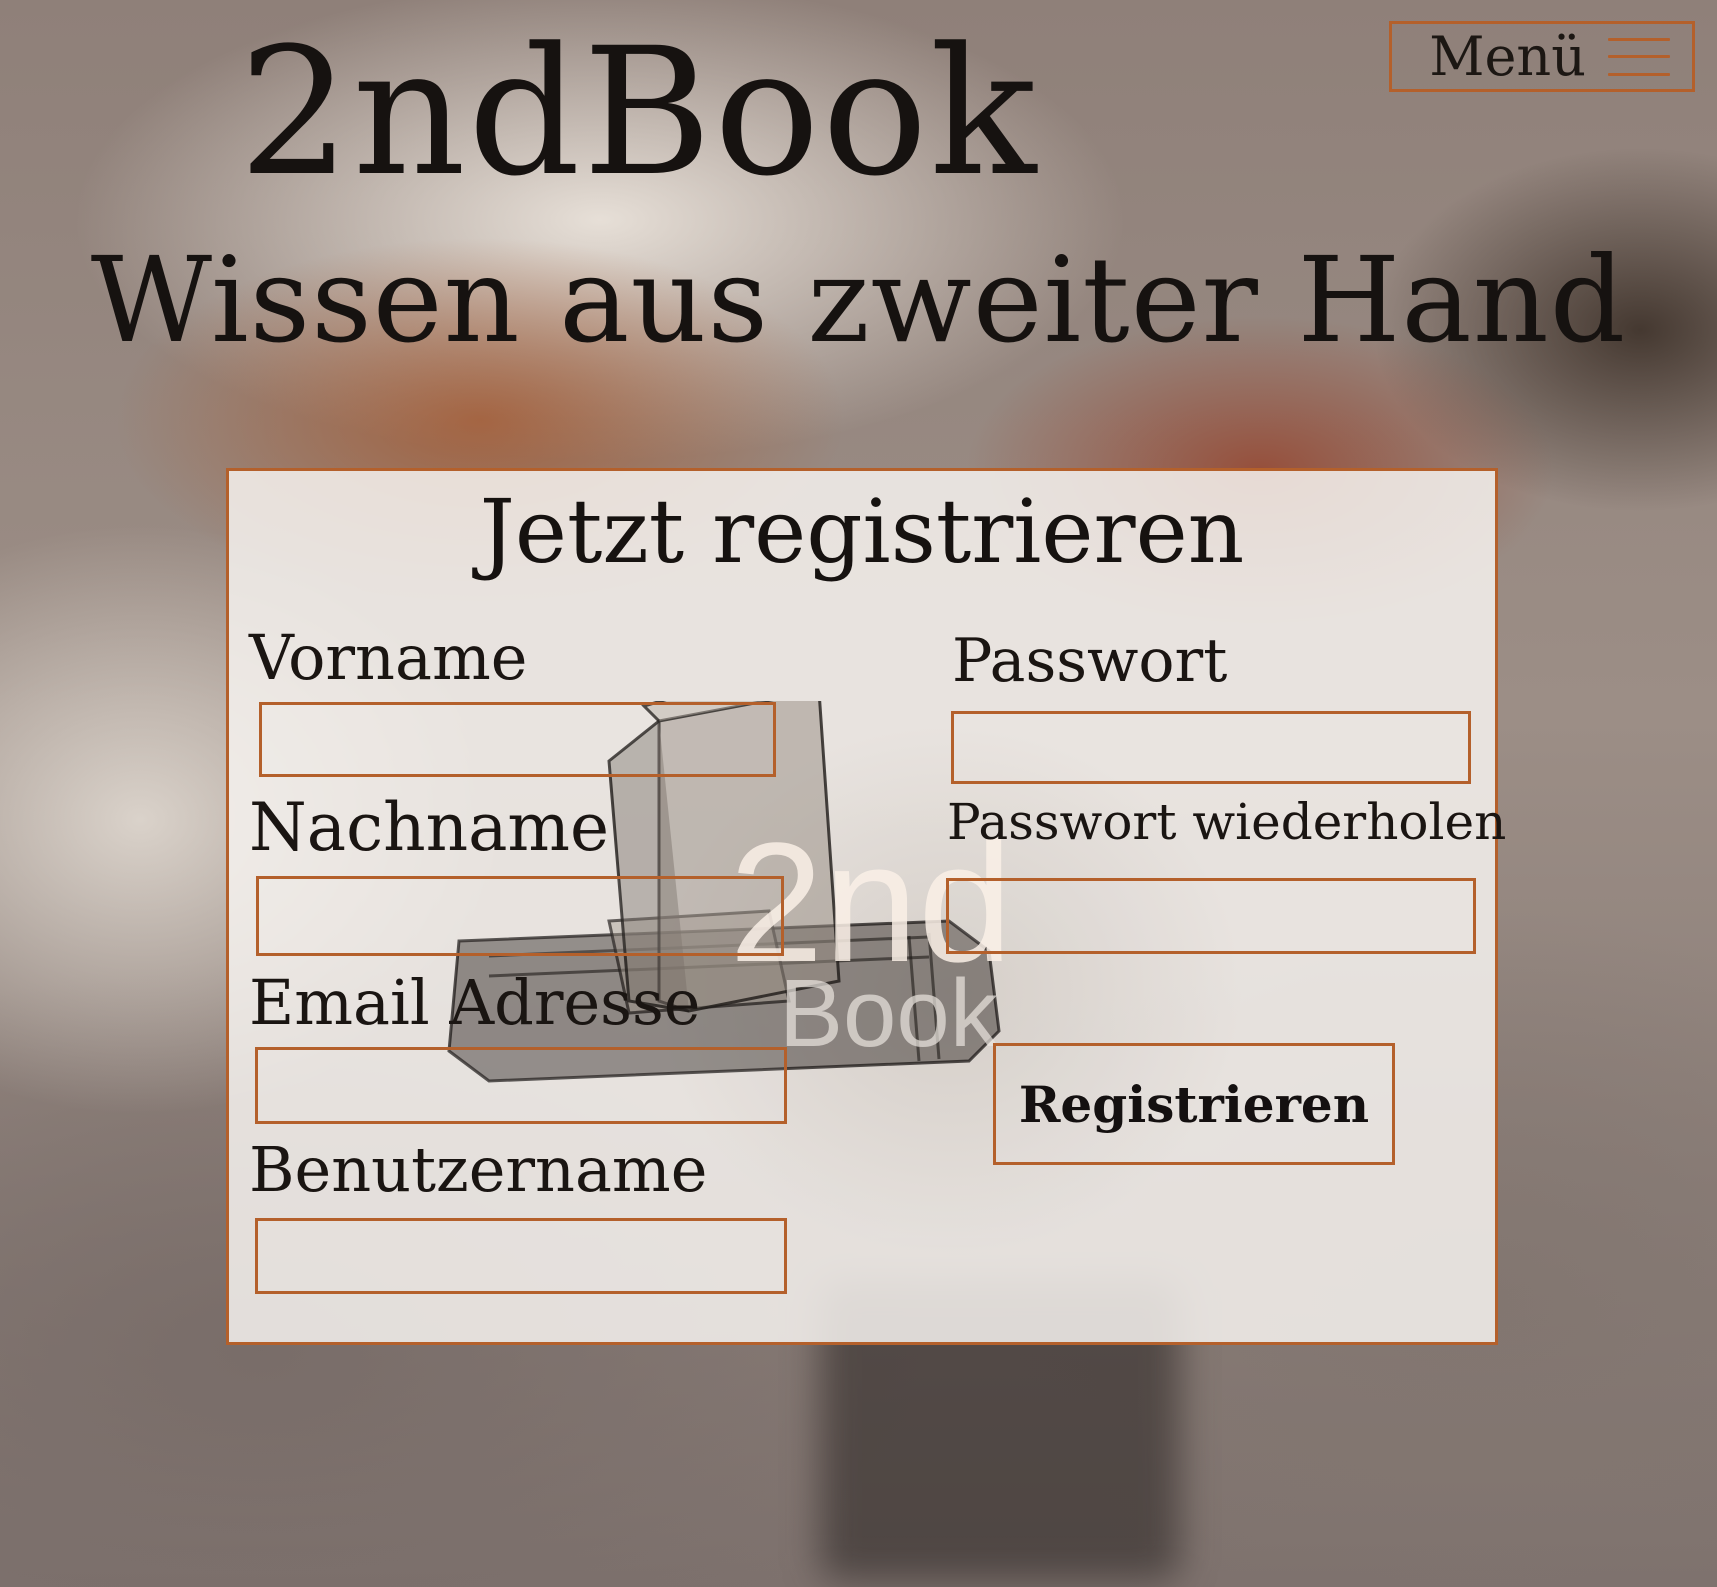 This screenshot has height=1587, width=1717. I want to click on hamburger-icon, so click(1639, 56).